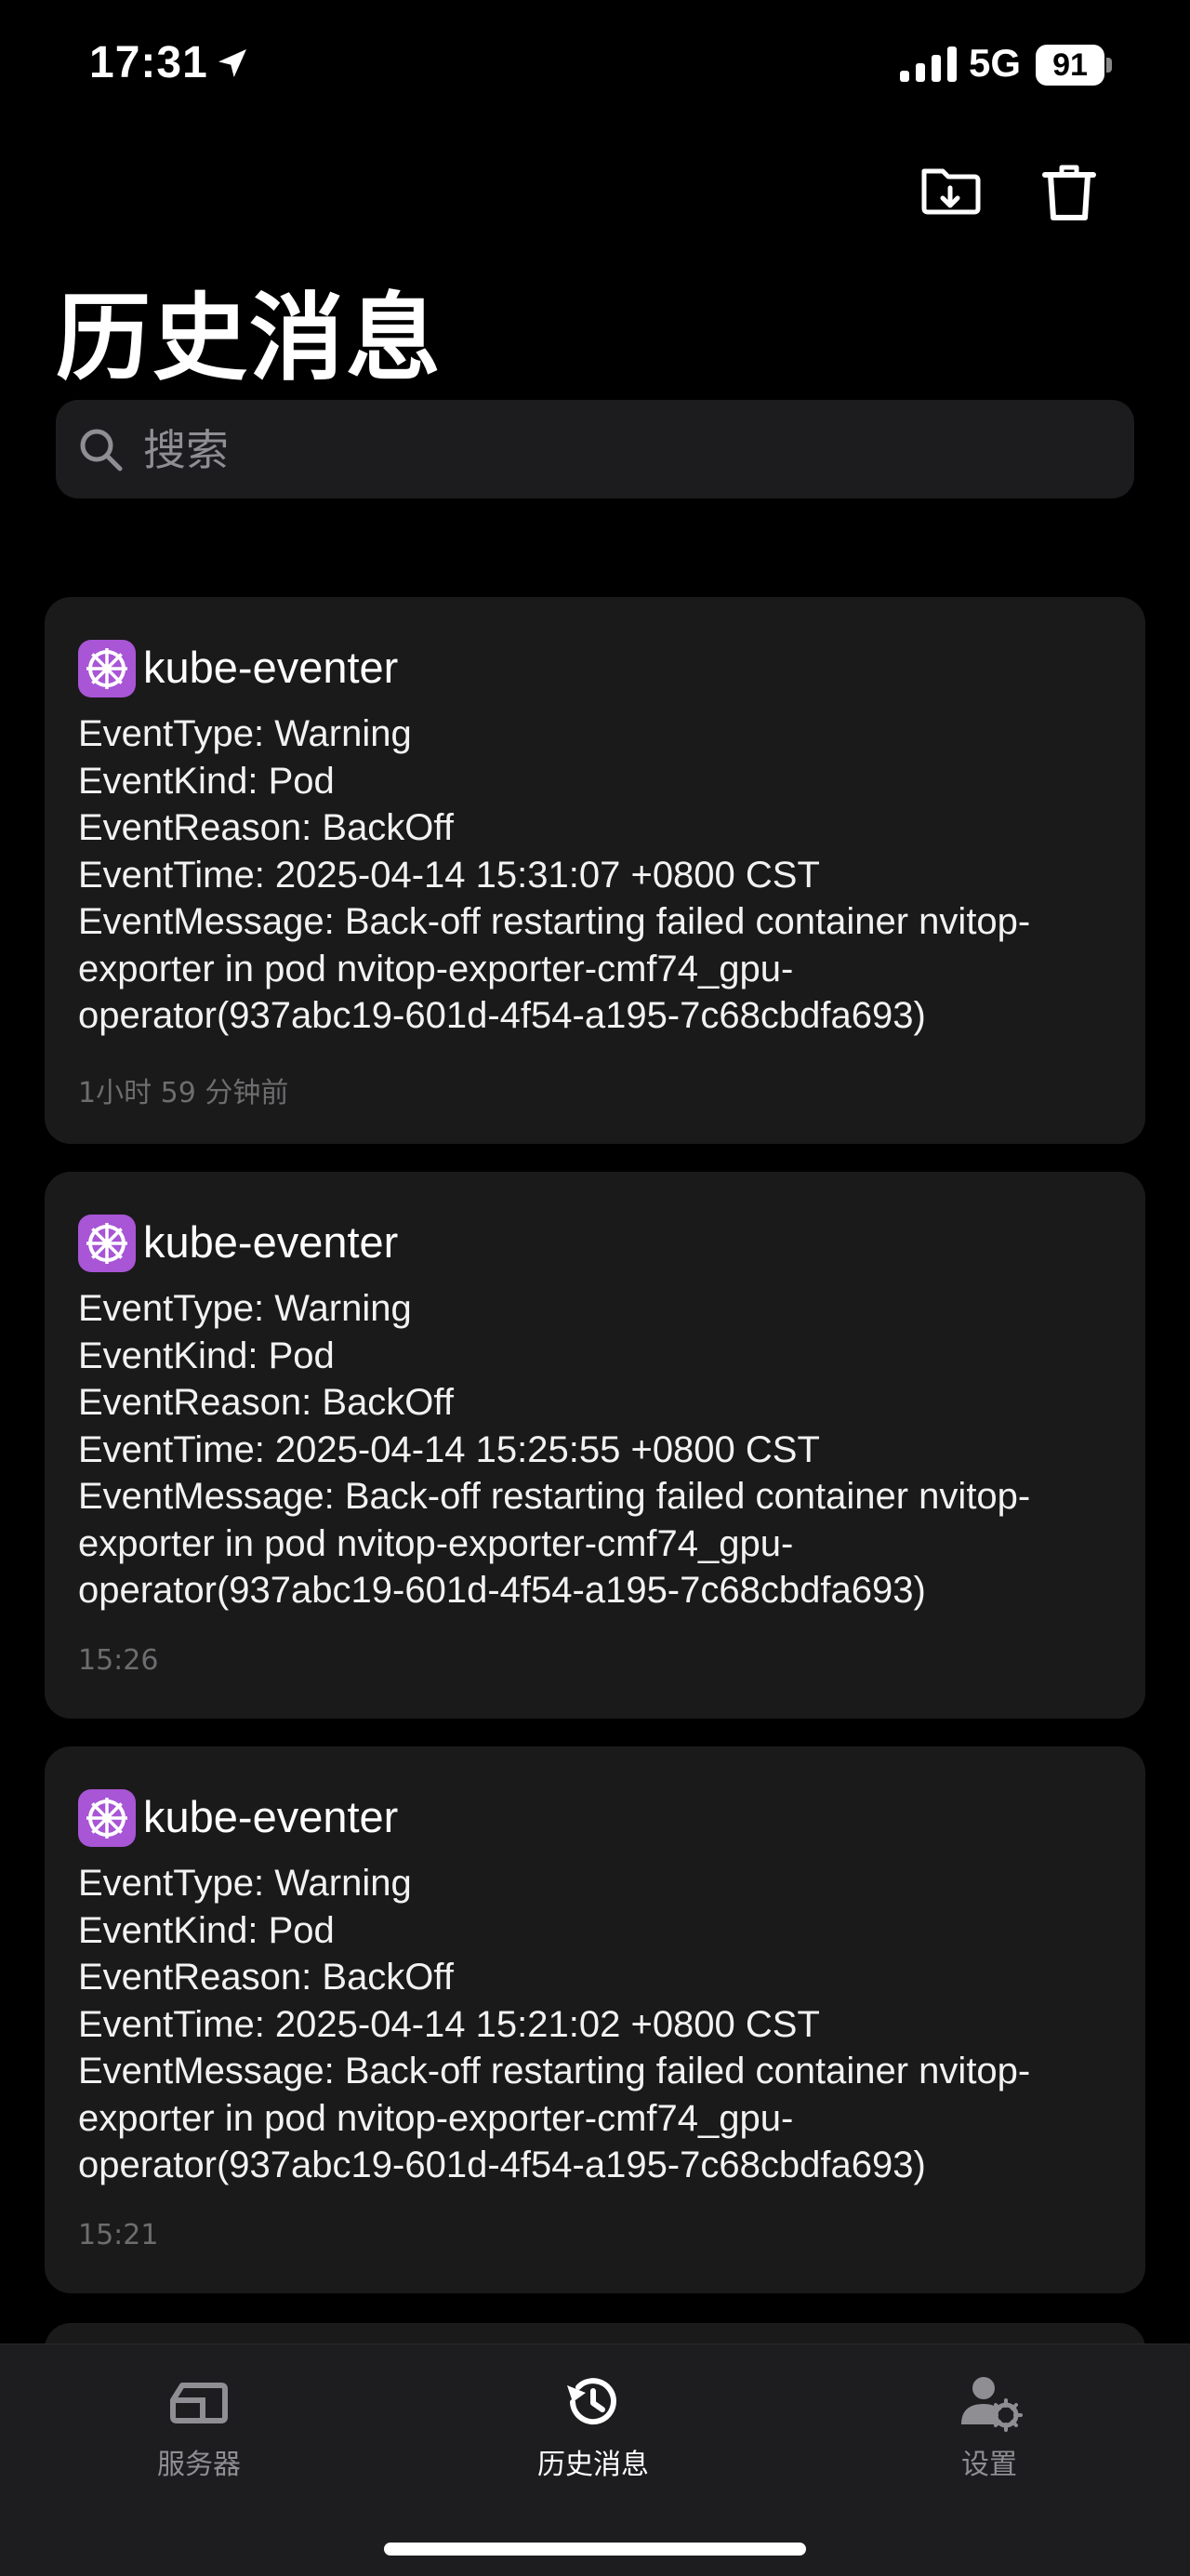  Describe the element at coordinates (101, 450) in the screenshot. I see `search-icon` at that location.